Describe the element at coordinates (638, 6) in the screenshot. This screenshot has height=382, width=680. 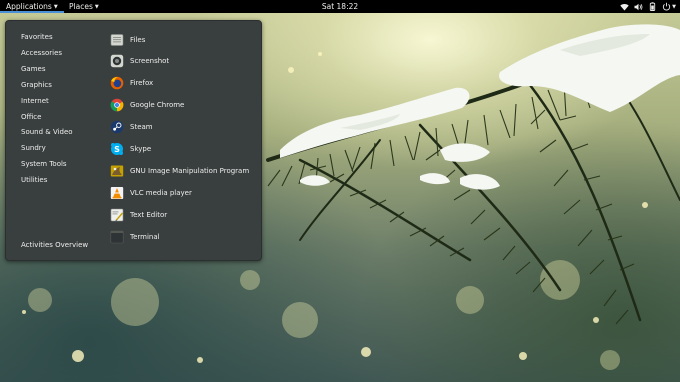
I see `volume-icon` at that location.